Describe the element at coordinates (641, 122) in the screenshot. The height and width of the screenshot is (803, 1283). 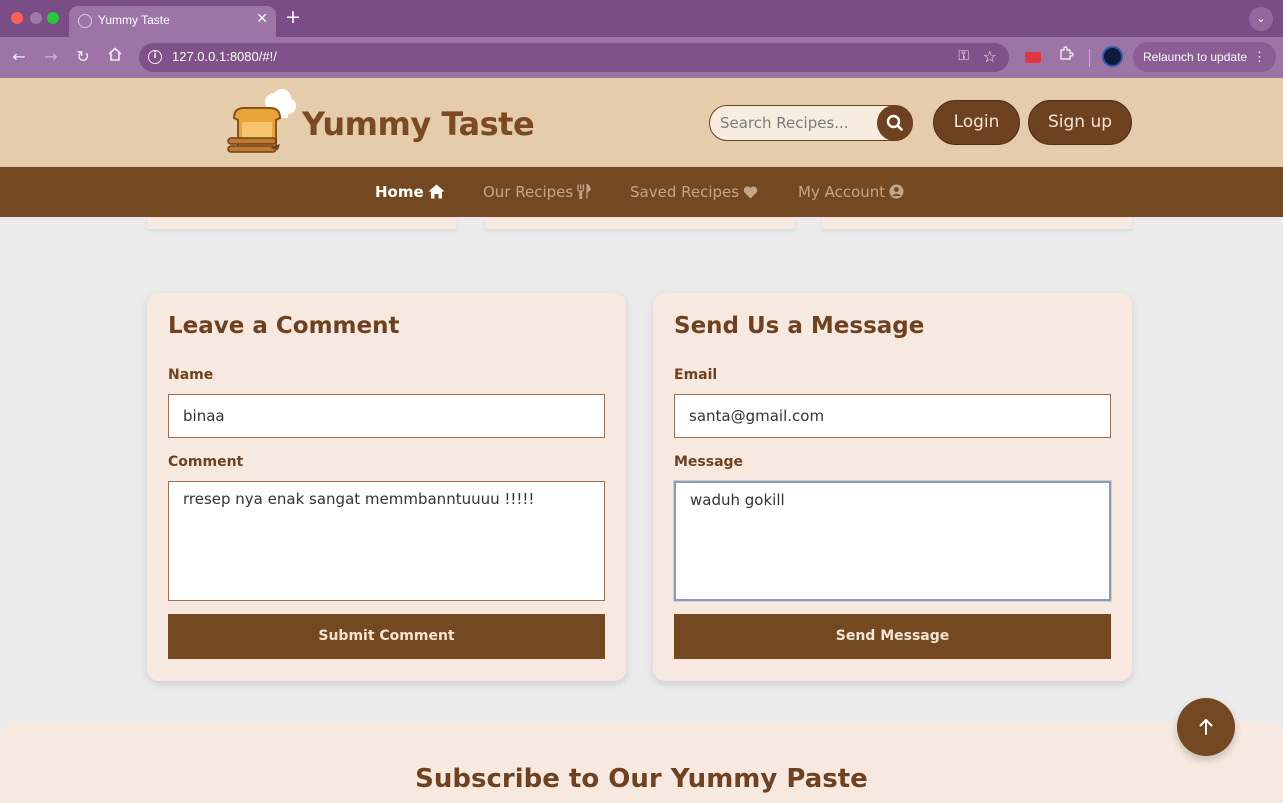
I see `site-header: Yummy Taste Login Sign up` at that location.